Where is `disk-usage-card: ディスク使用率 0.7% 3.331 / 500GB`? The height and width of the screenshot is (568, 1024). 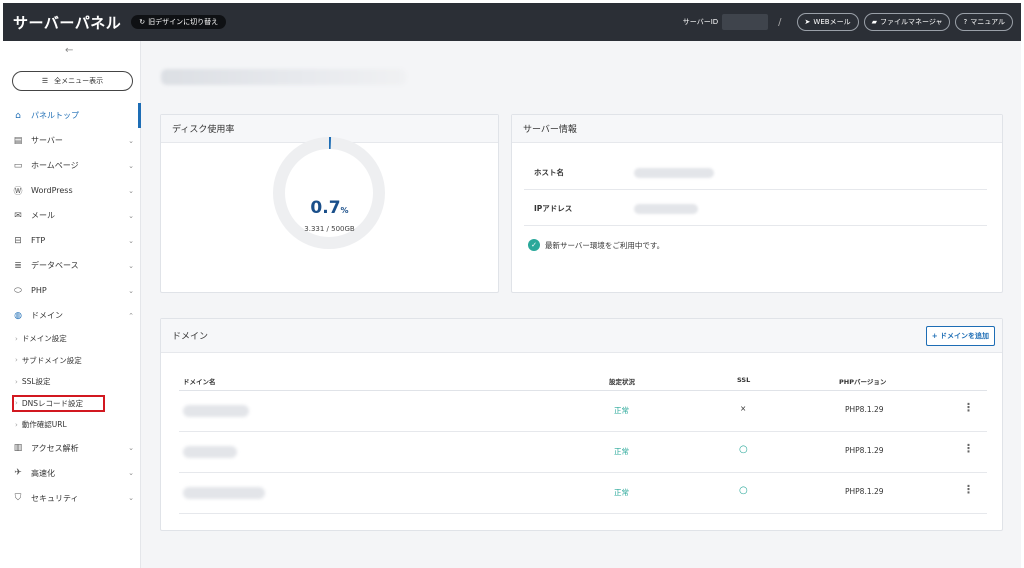
disk-usage-card: ディスク使用率 0.7% 3.331 / 500GB is located at coordinates (329, 203).